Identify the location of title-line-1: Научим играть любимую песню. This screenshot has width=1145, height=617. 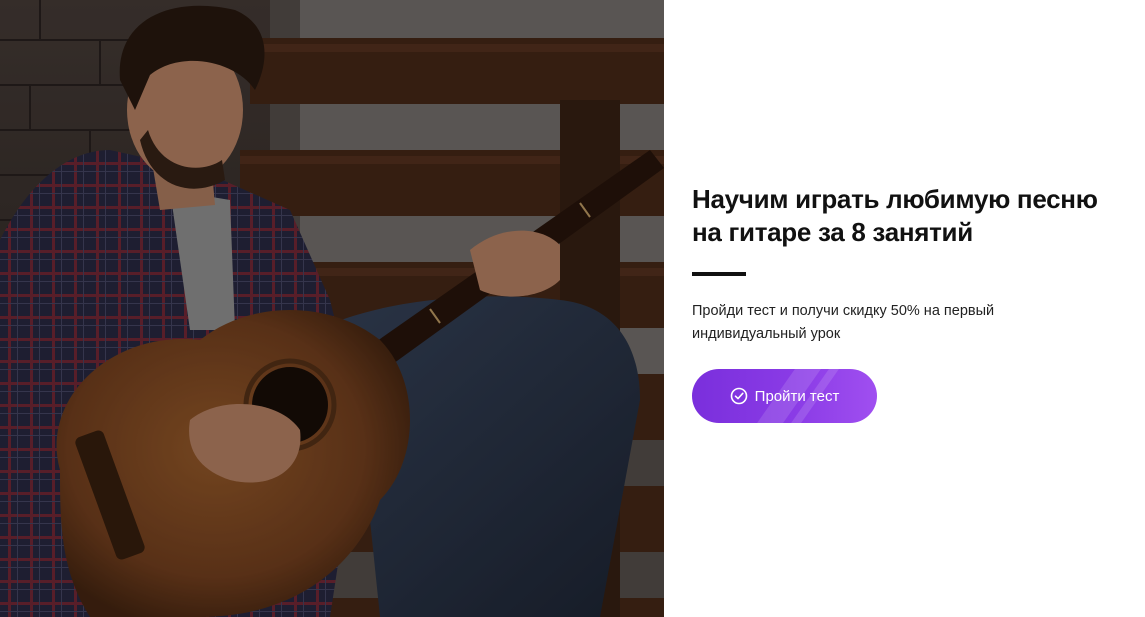
(895, 199).